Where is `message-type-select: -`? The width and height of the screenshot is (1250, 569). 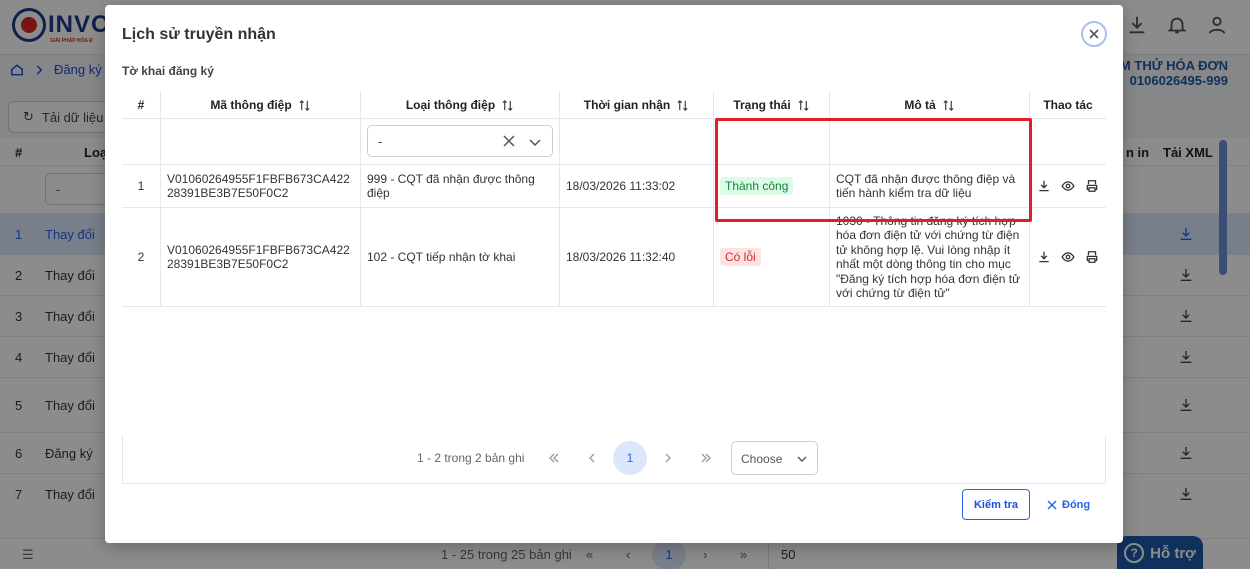
message-type-select: - is located at coordinates (460, 141).